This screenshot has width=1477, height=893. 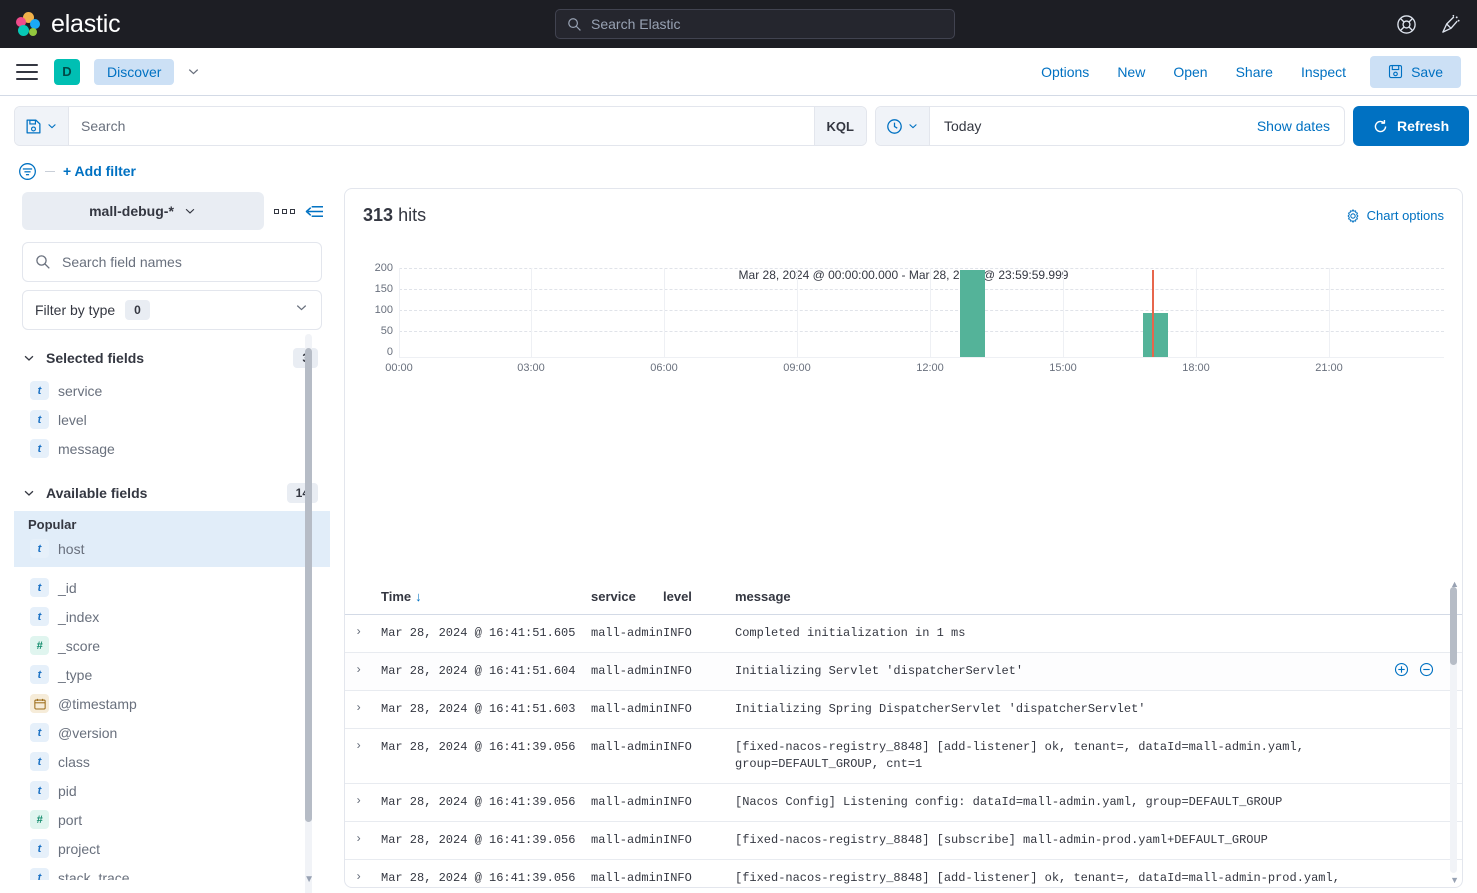 I want to click on field-list-scroll-down-arrow: ▼, so click(x=309, y=879).